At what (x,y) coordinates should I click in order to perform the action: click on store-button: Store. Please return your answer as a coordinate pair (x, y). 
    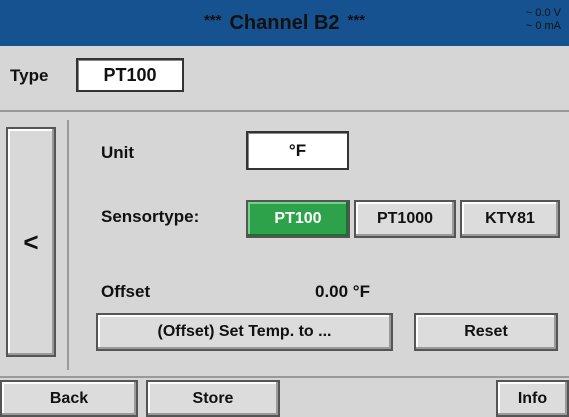
    Looking at the image, I should click on (213, 398).